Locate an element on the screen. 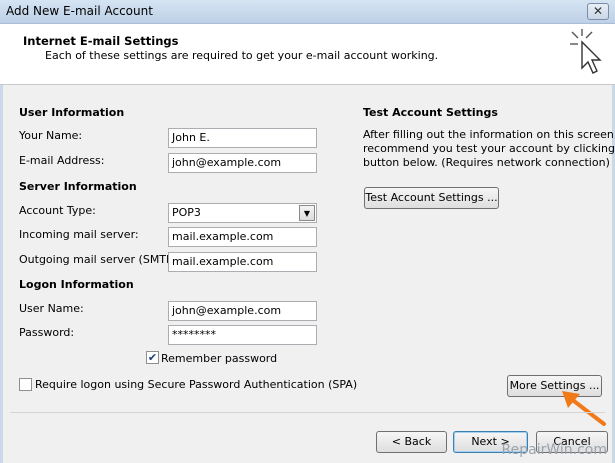 The height and width of the screenshot is (463, 615). chevron-down-icon: ▼ is located at coordinates (307, 213).